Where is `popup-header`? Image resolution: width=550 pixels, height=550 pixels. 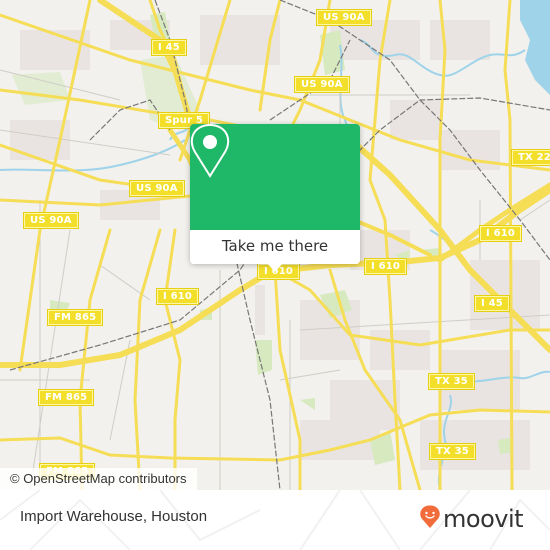
popup-header is located at coordinates (275, 177).